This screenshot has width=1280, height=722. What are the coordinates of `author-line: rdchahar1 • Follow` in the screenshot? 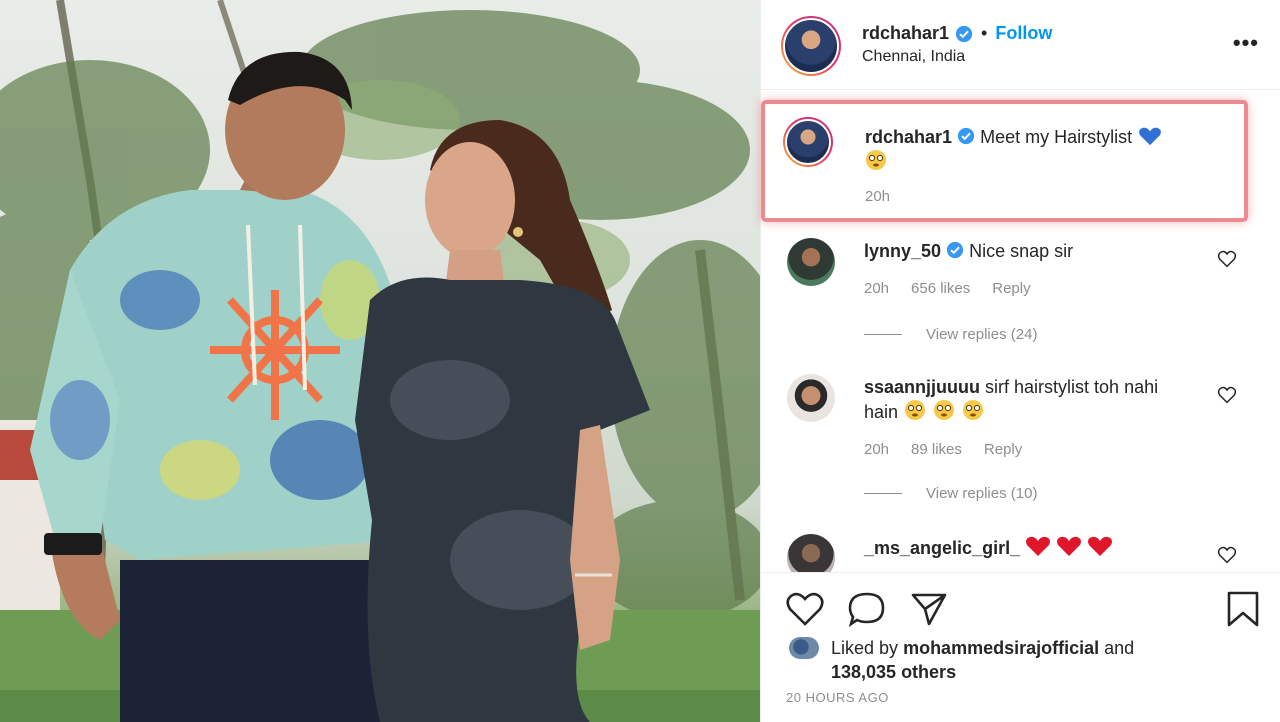 It's located at (957, 33).